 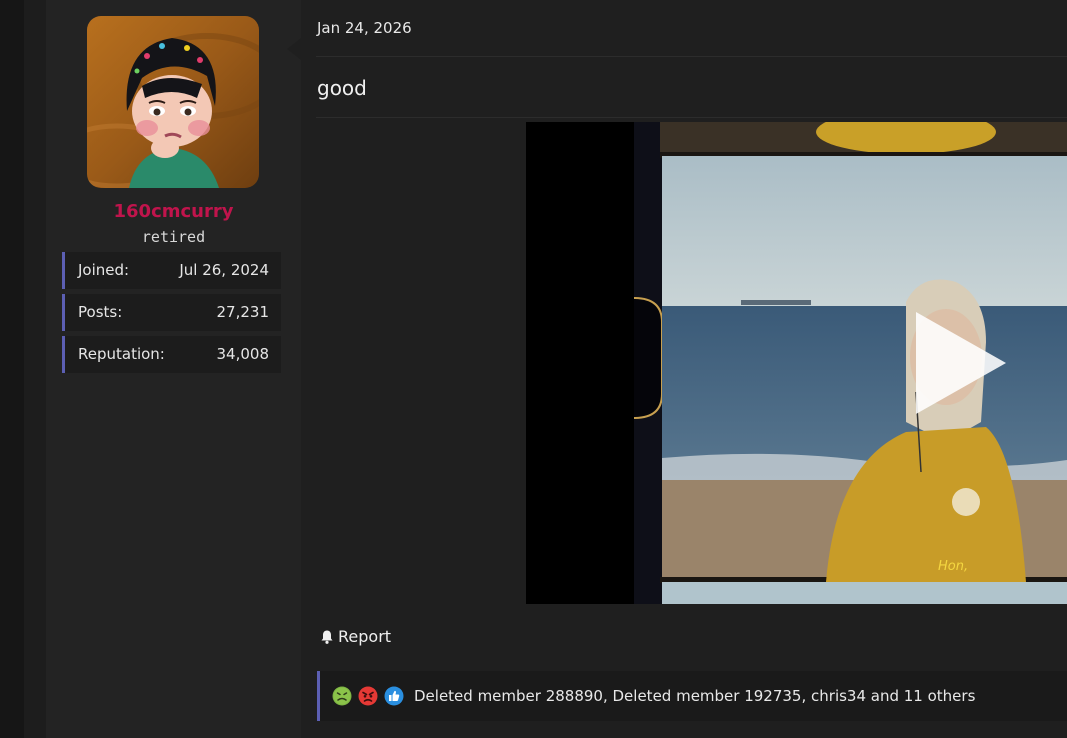 I want to click on thumbs-up-icon, so click(x=394, y=696).